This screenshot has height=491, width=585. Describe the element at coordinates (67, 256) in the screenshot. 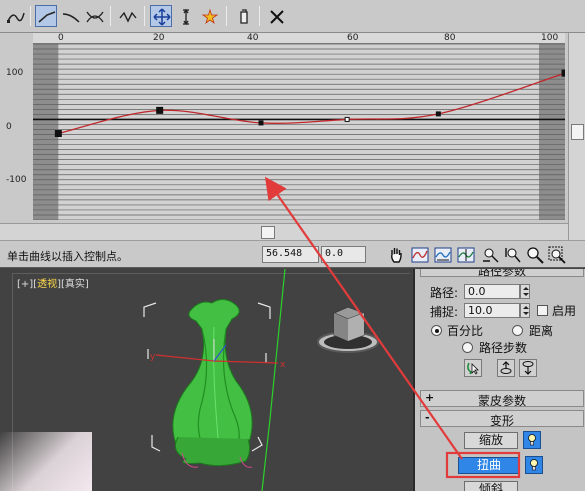

I see `status-message: 单击曲线以插入控制点。` at that location.